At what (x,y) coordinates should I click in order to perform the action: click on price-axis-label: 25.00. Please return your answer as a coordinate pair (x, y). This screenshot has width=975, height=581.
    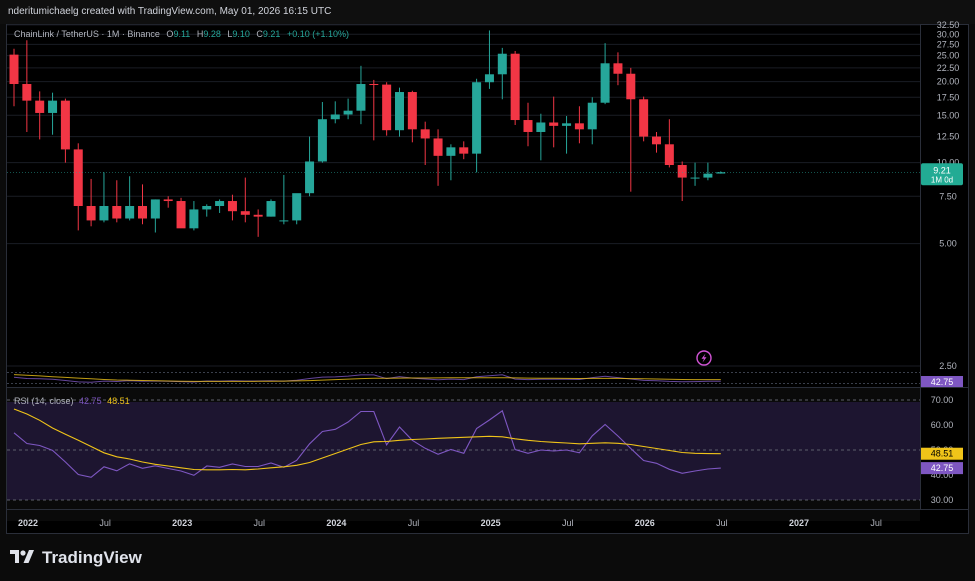
    Looking at the image, I should click on (948, 56).